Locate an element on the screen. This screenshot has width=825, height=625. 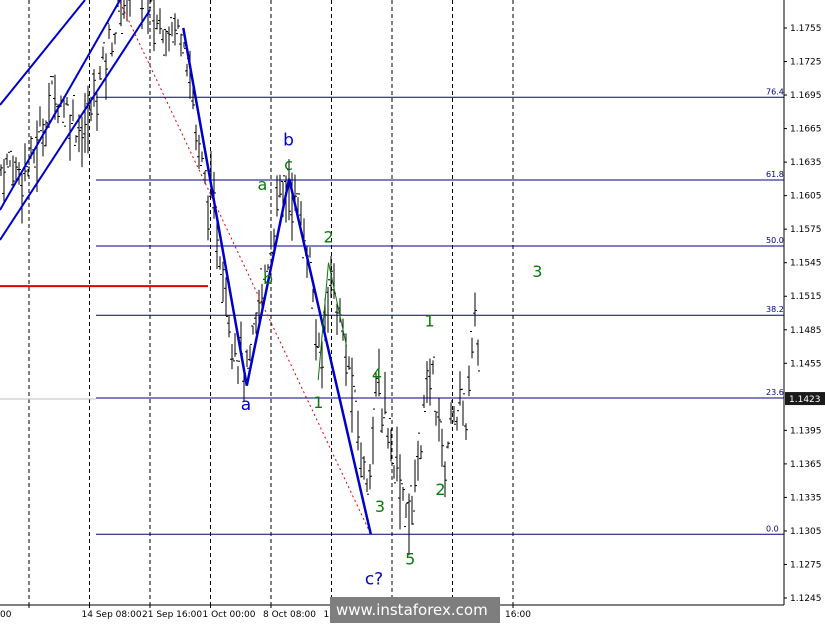
watermark: www.instaforex.com is located at coordinates (415, 610).